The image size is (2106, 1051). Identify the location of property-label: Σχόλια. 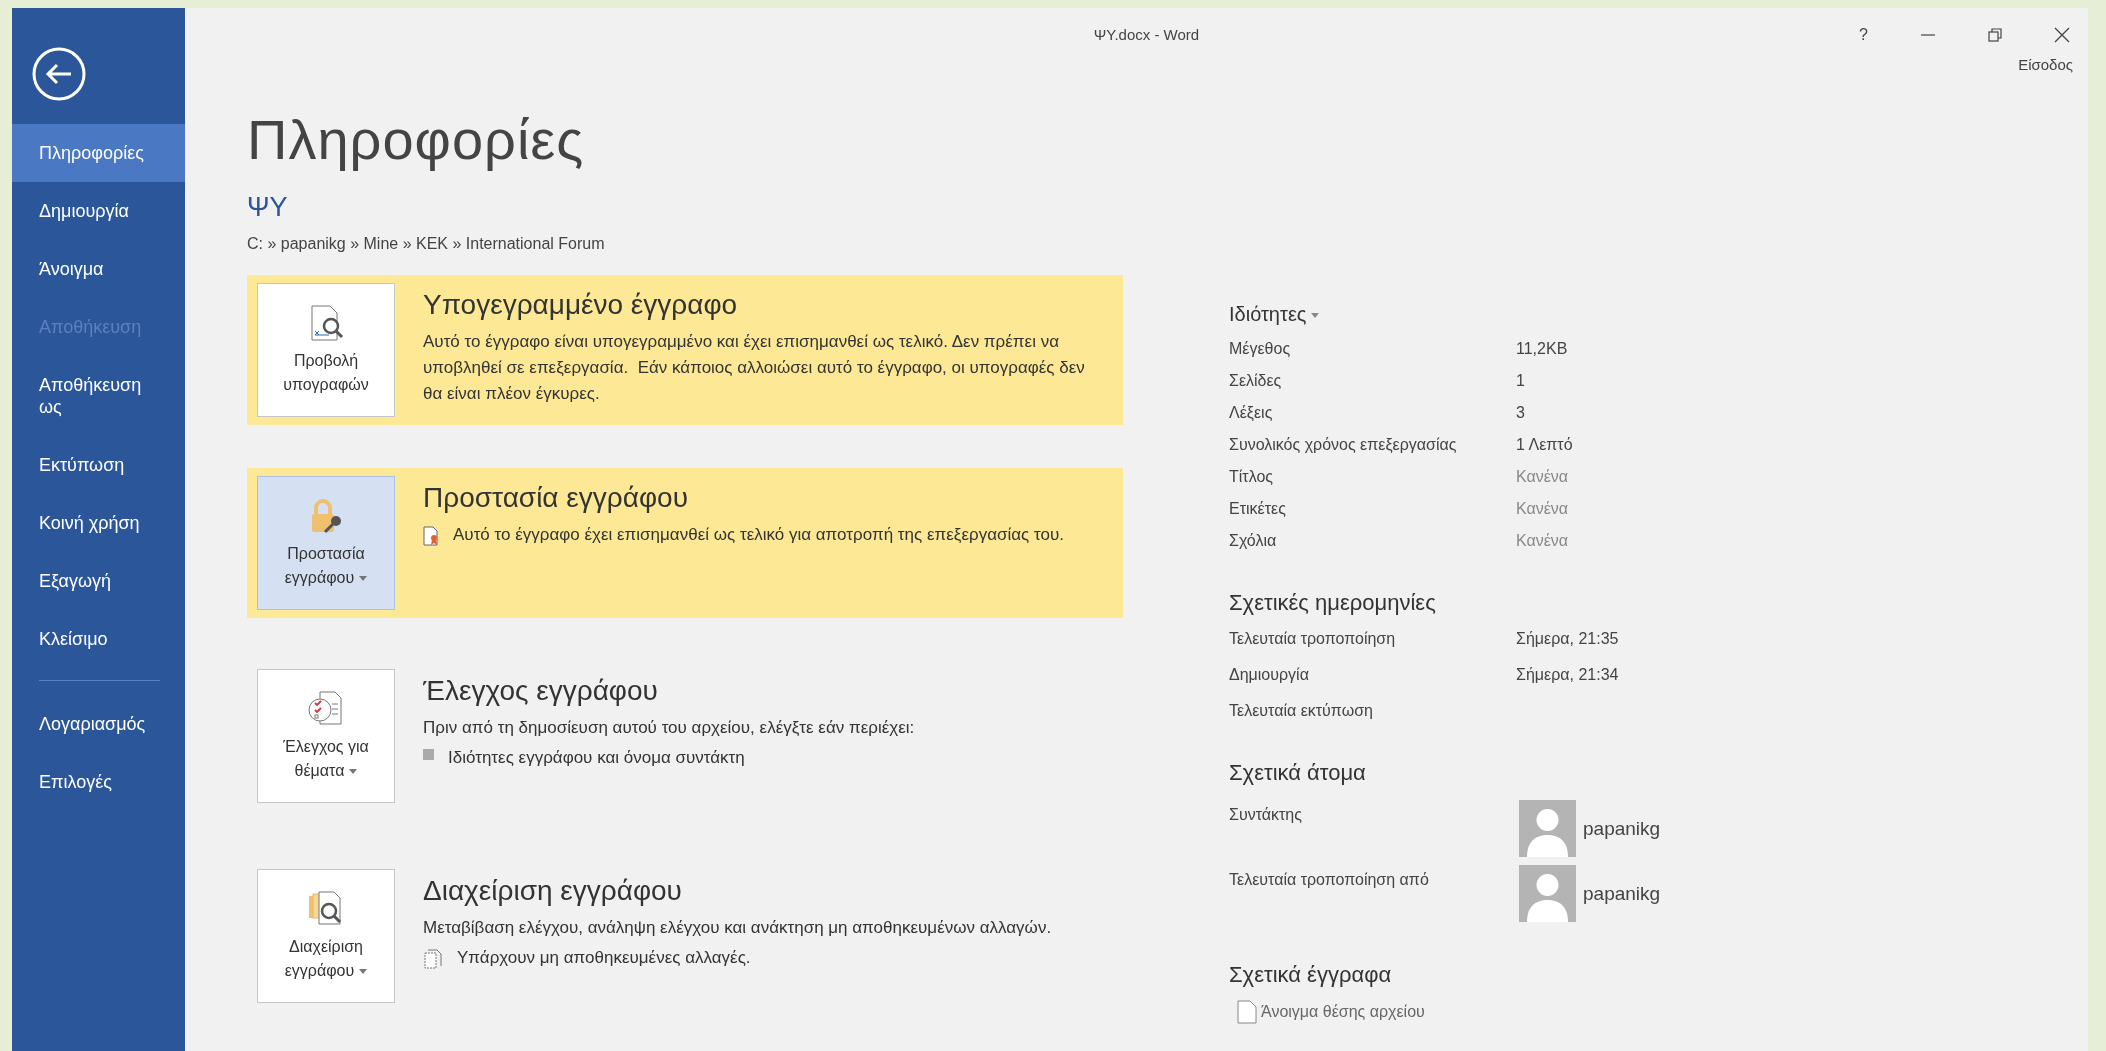
(1253, 541).